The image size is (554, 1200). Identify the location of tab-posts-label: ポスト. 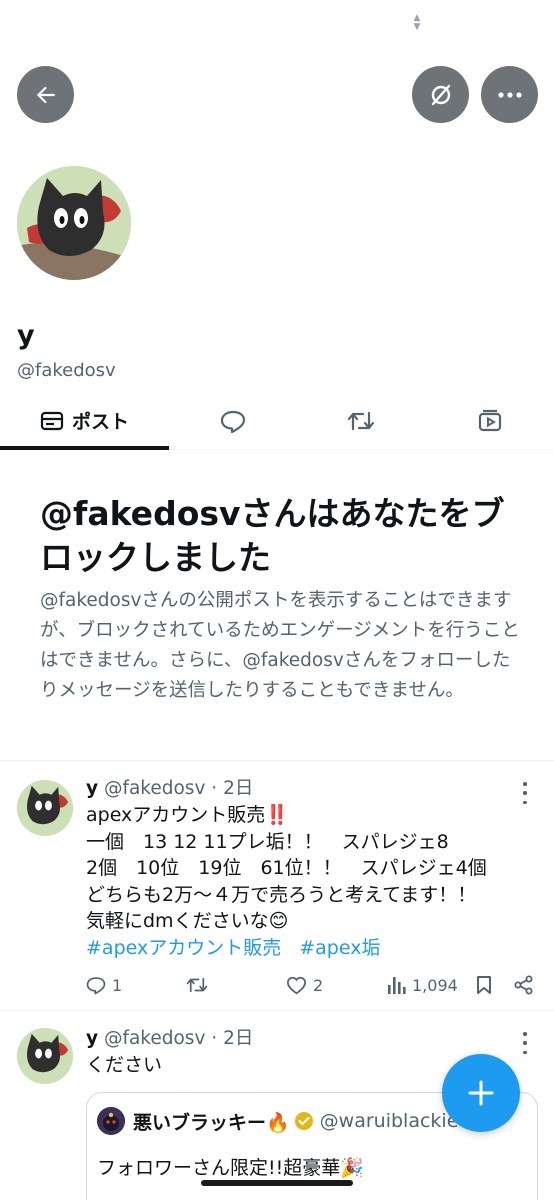
(100, 422).